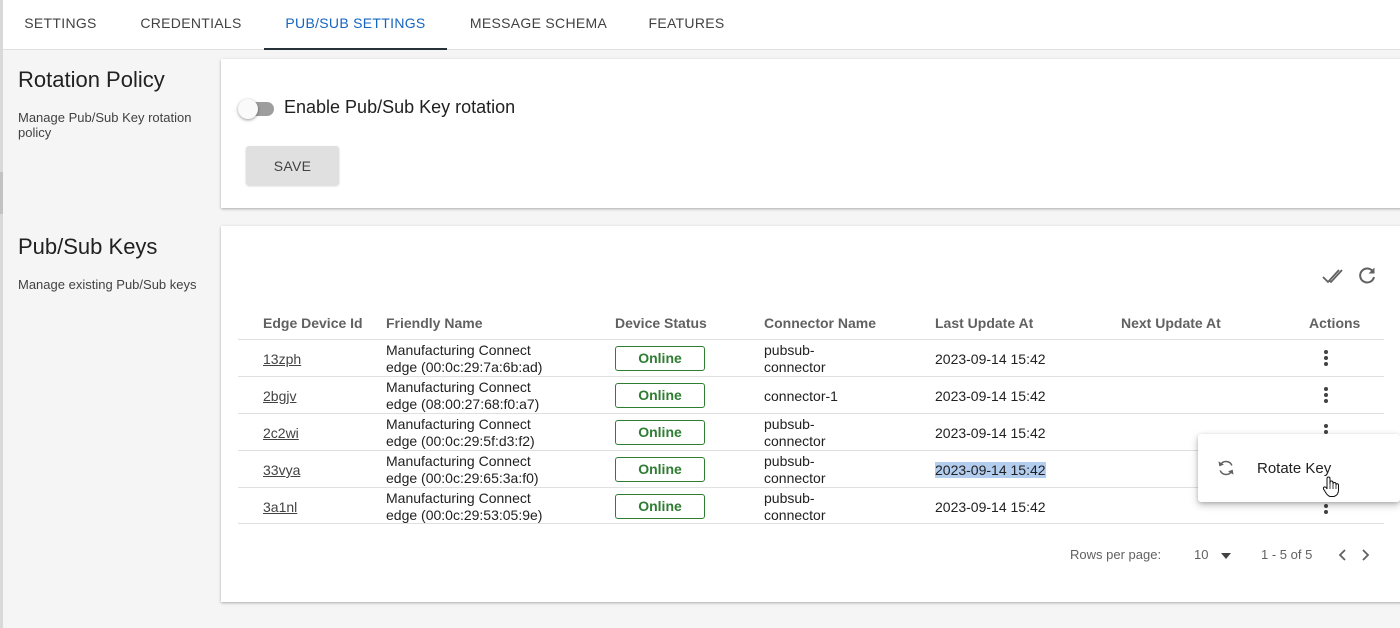 The image size is (1400, 628). I want to click on tab-message-schema: MESSAGE SCHEMA, so click(538, 24).